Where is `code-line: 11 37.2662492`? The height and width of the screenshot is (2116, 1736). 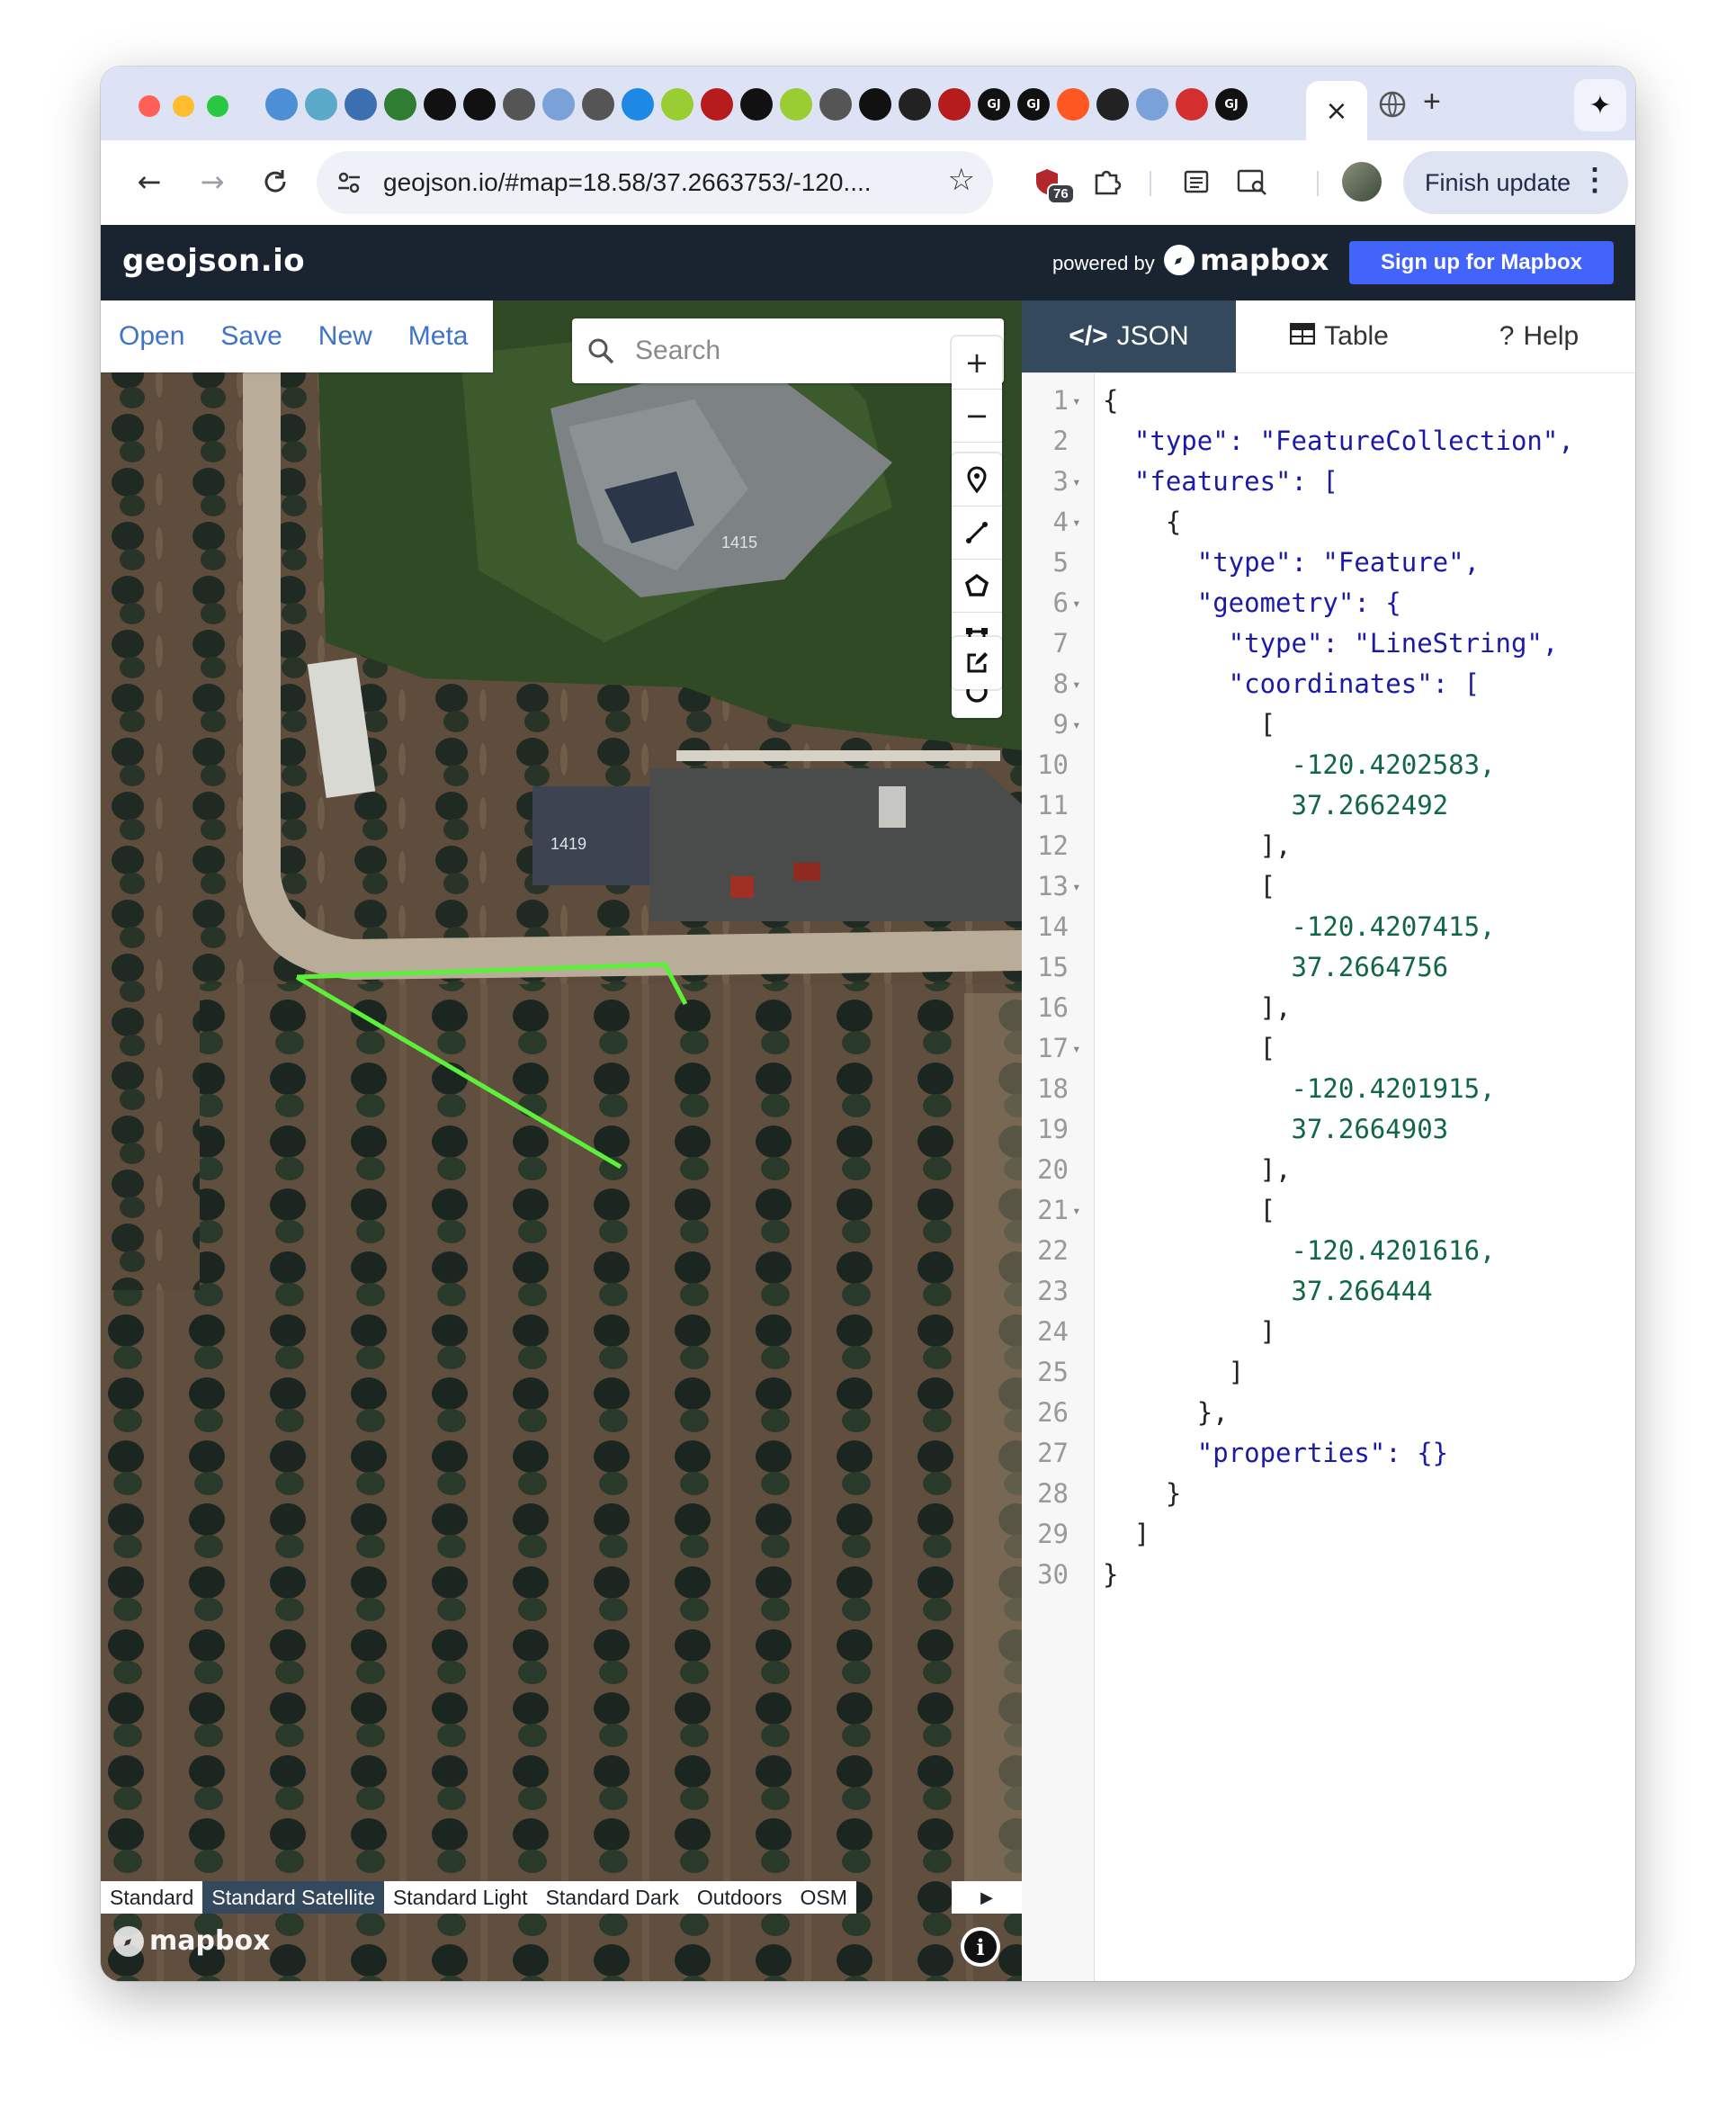
code-line: 11 37.2662492 is located at coordinates (1328, 805).